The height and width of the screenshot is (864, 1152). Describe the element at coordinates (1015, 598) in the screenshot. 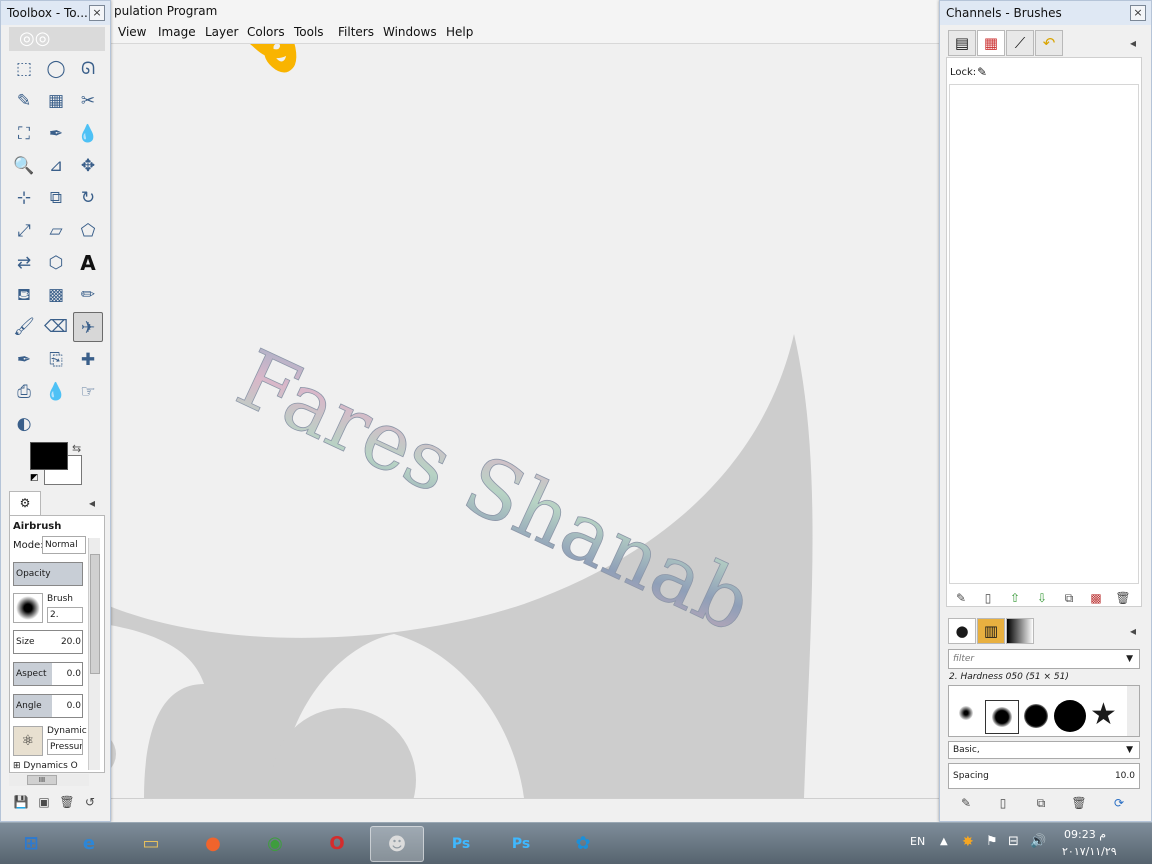

I see `raise-channel-icon: ⇧` at that location.